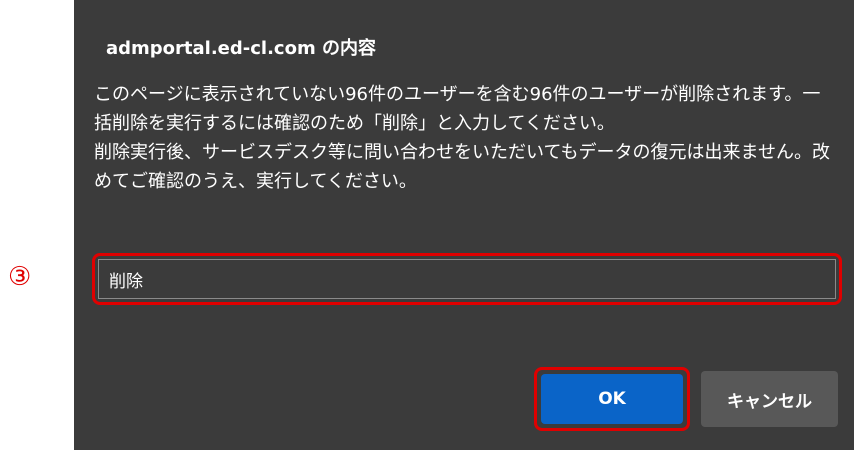 This screenshot has width=854, height=450. I want to click on ok-button: OK, so click(612, 399).